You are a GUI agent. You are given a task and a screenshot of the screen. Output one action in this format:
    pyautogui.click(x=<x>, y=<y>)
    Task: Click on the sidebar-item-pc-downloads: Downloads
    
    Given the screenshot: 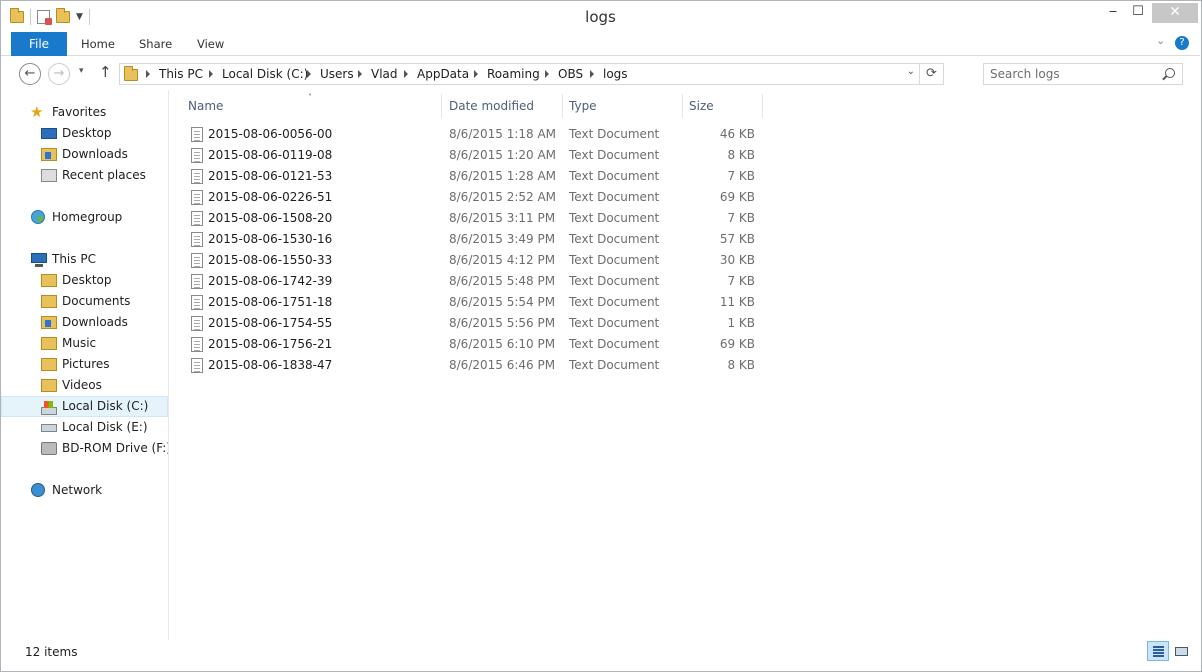 What is the action you would take?
    pyautogui.click(x=84, y=322)
    